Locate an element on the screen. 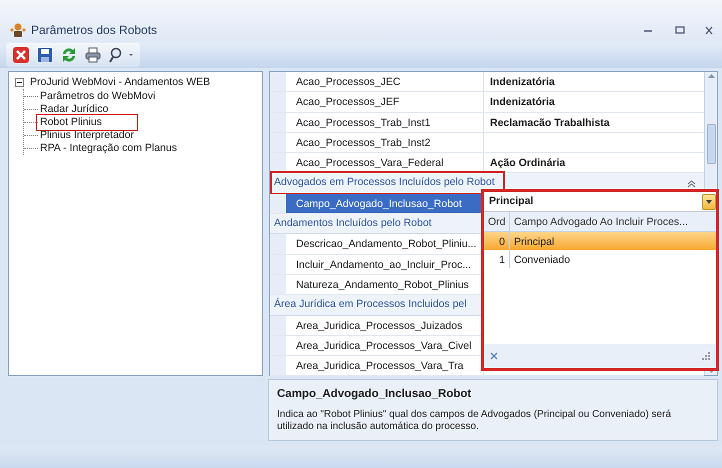  description-text: Indica ao "Robot Plinius" qual dos campos de Advogados (Principal ou Conveniado) será utilizado na inclusão automática do processo. is located at coordinates (474, 421).